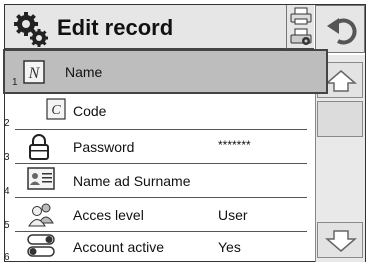 Image resolution: width=370 pixels, height=266 pixels. What do you see at coordinates (31, 29) in the screenshot?
I see `gears-icon` at bounding box center [31, 29].